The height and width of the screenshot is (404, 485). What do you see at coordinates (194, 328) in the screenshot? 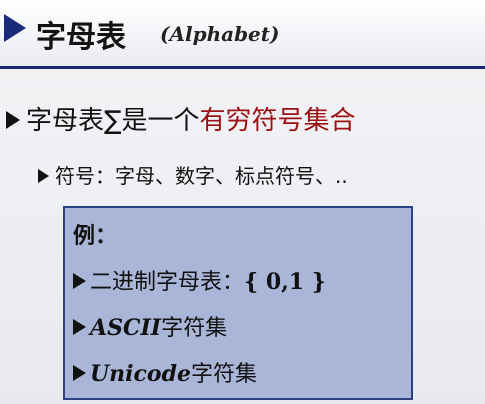
I see `ascii-suffix: 字符集` at bounding box center [194, 328].